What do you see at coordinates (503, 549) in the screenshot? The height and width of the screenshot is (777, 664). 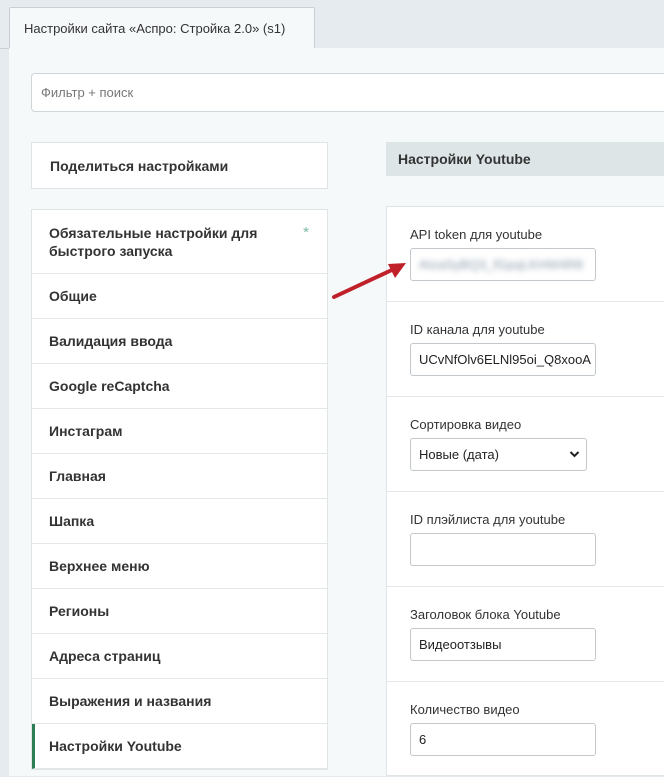 I see `playlist-id-input` at bounding box center [503, 549].